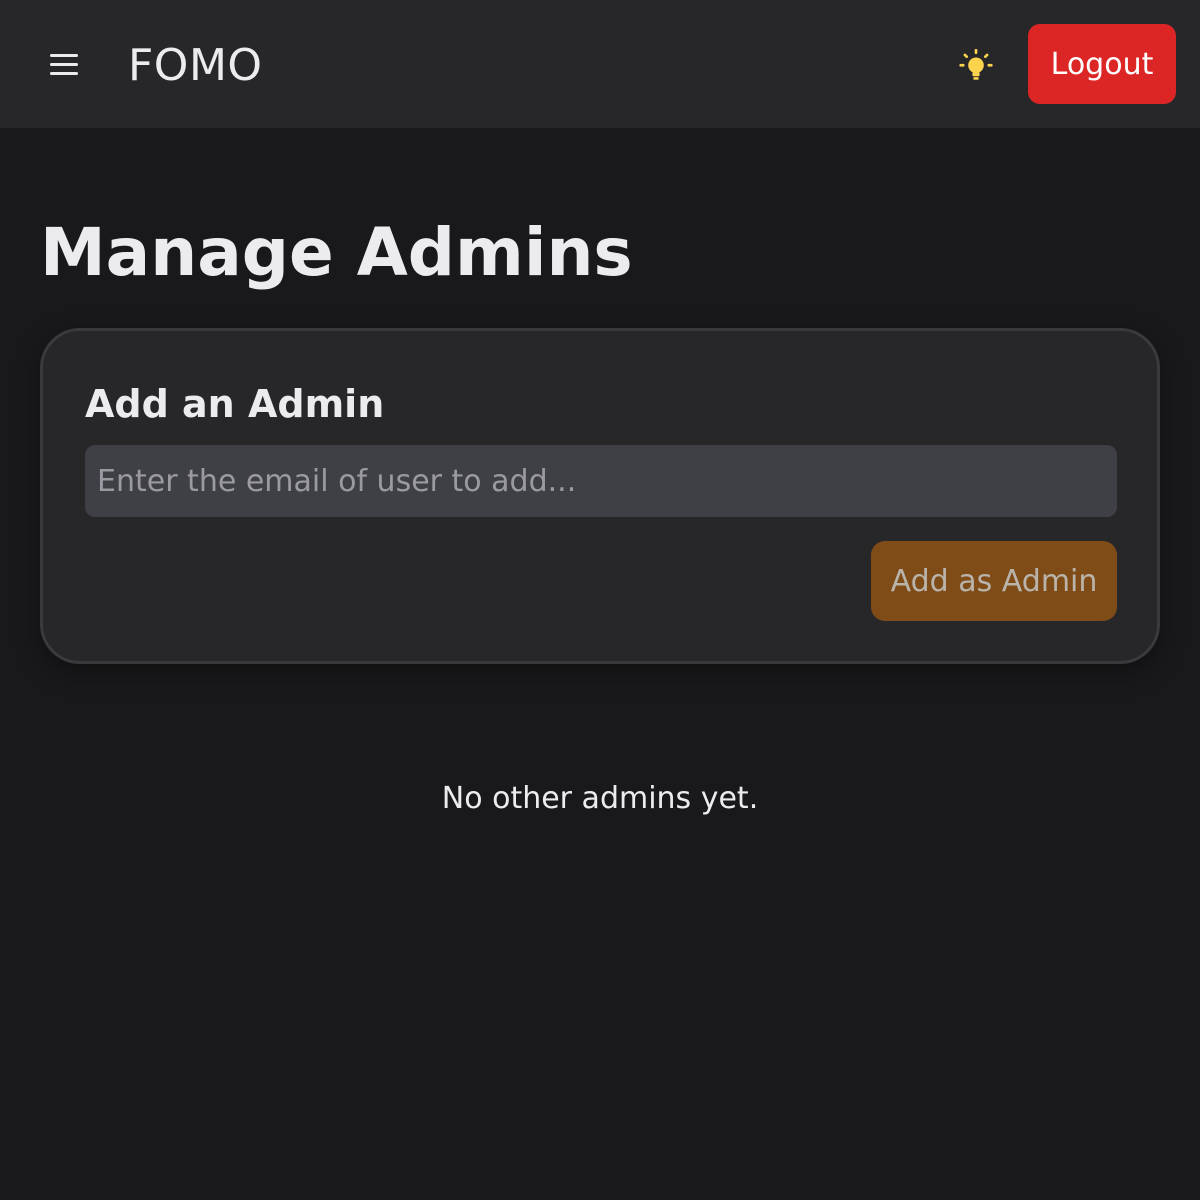 This screenshot has width=1200, height=1200. I want to click on add-admin-card-title: Add an Admin, so click(235, 404).